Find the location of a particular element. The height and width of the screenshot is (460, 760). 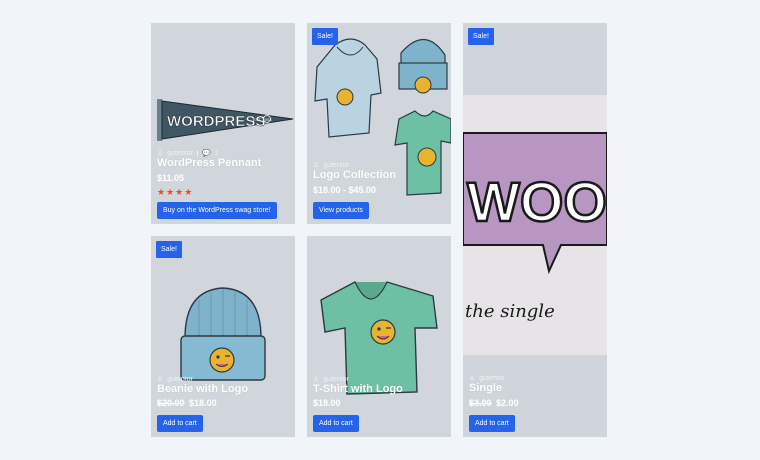

price-old: $3.00 is located at coordinates (480, 403).